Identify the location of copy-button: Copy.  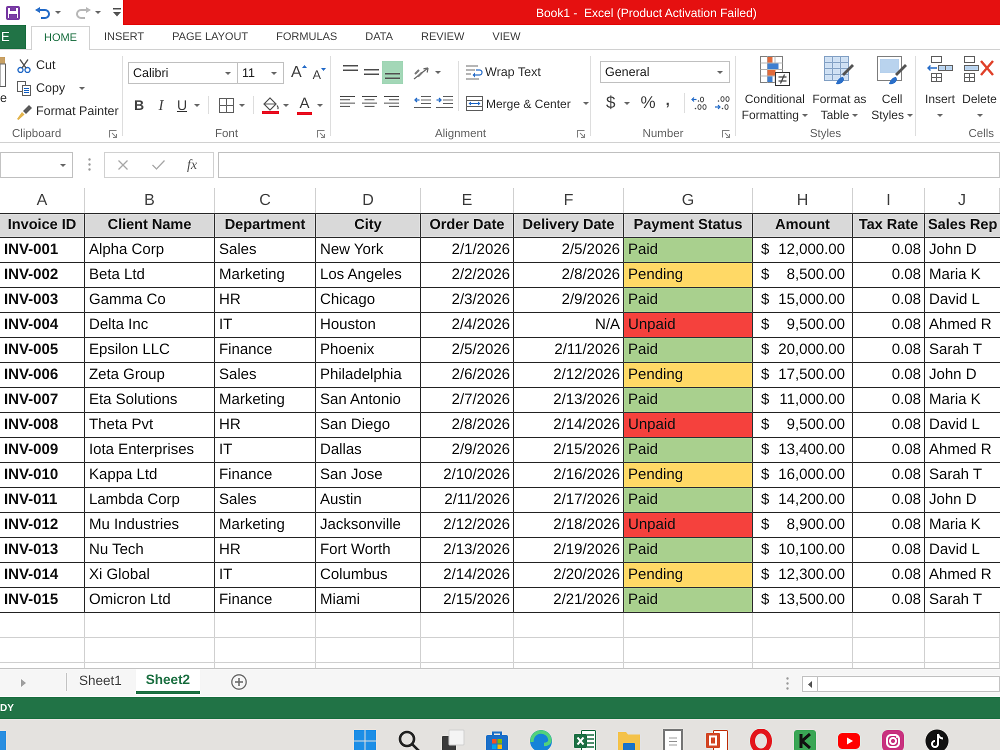
(68, 88).